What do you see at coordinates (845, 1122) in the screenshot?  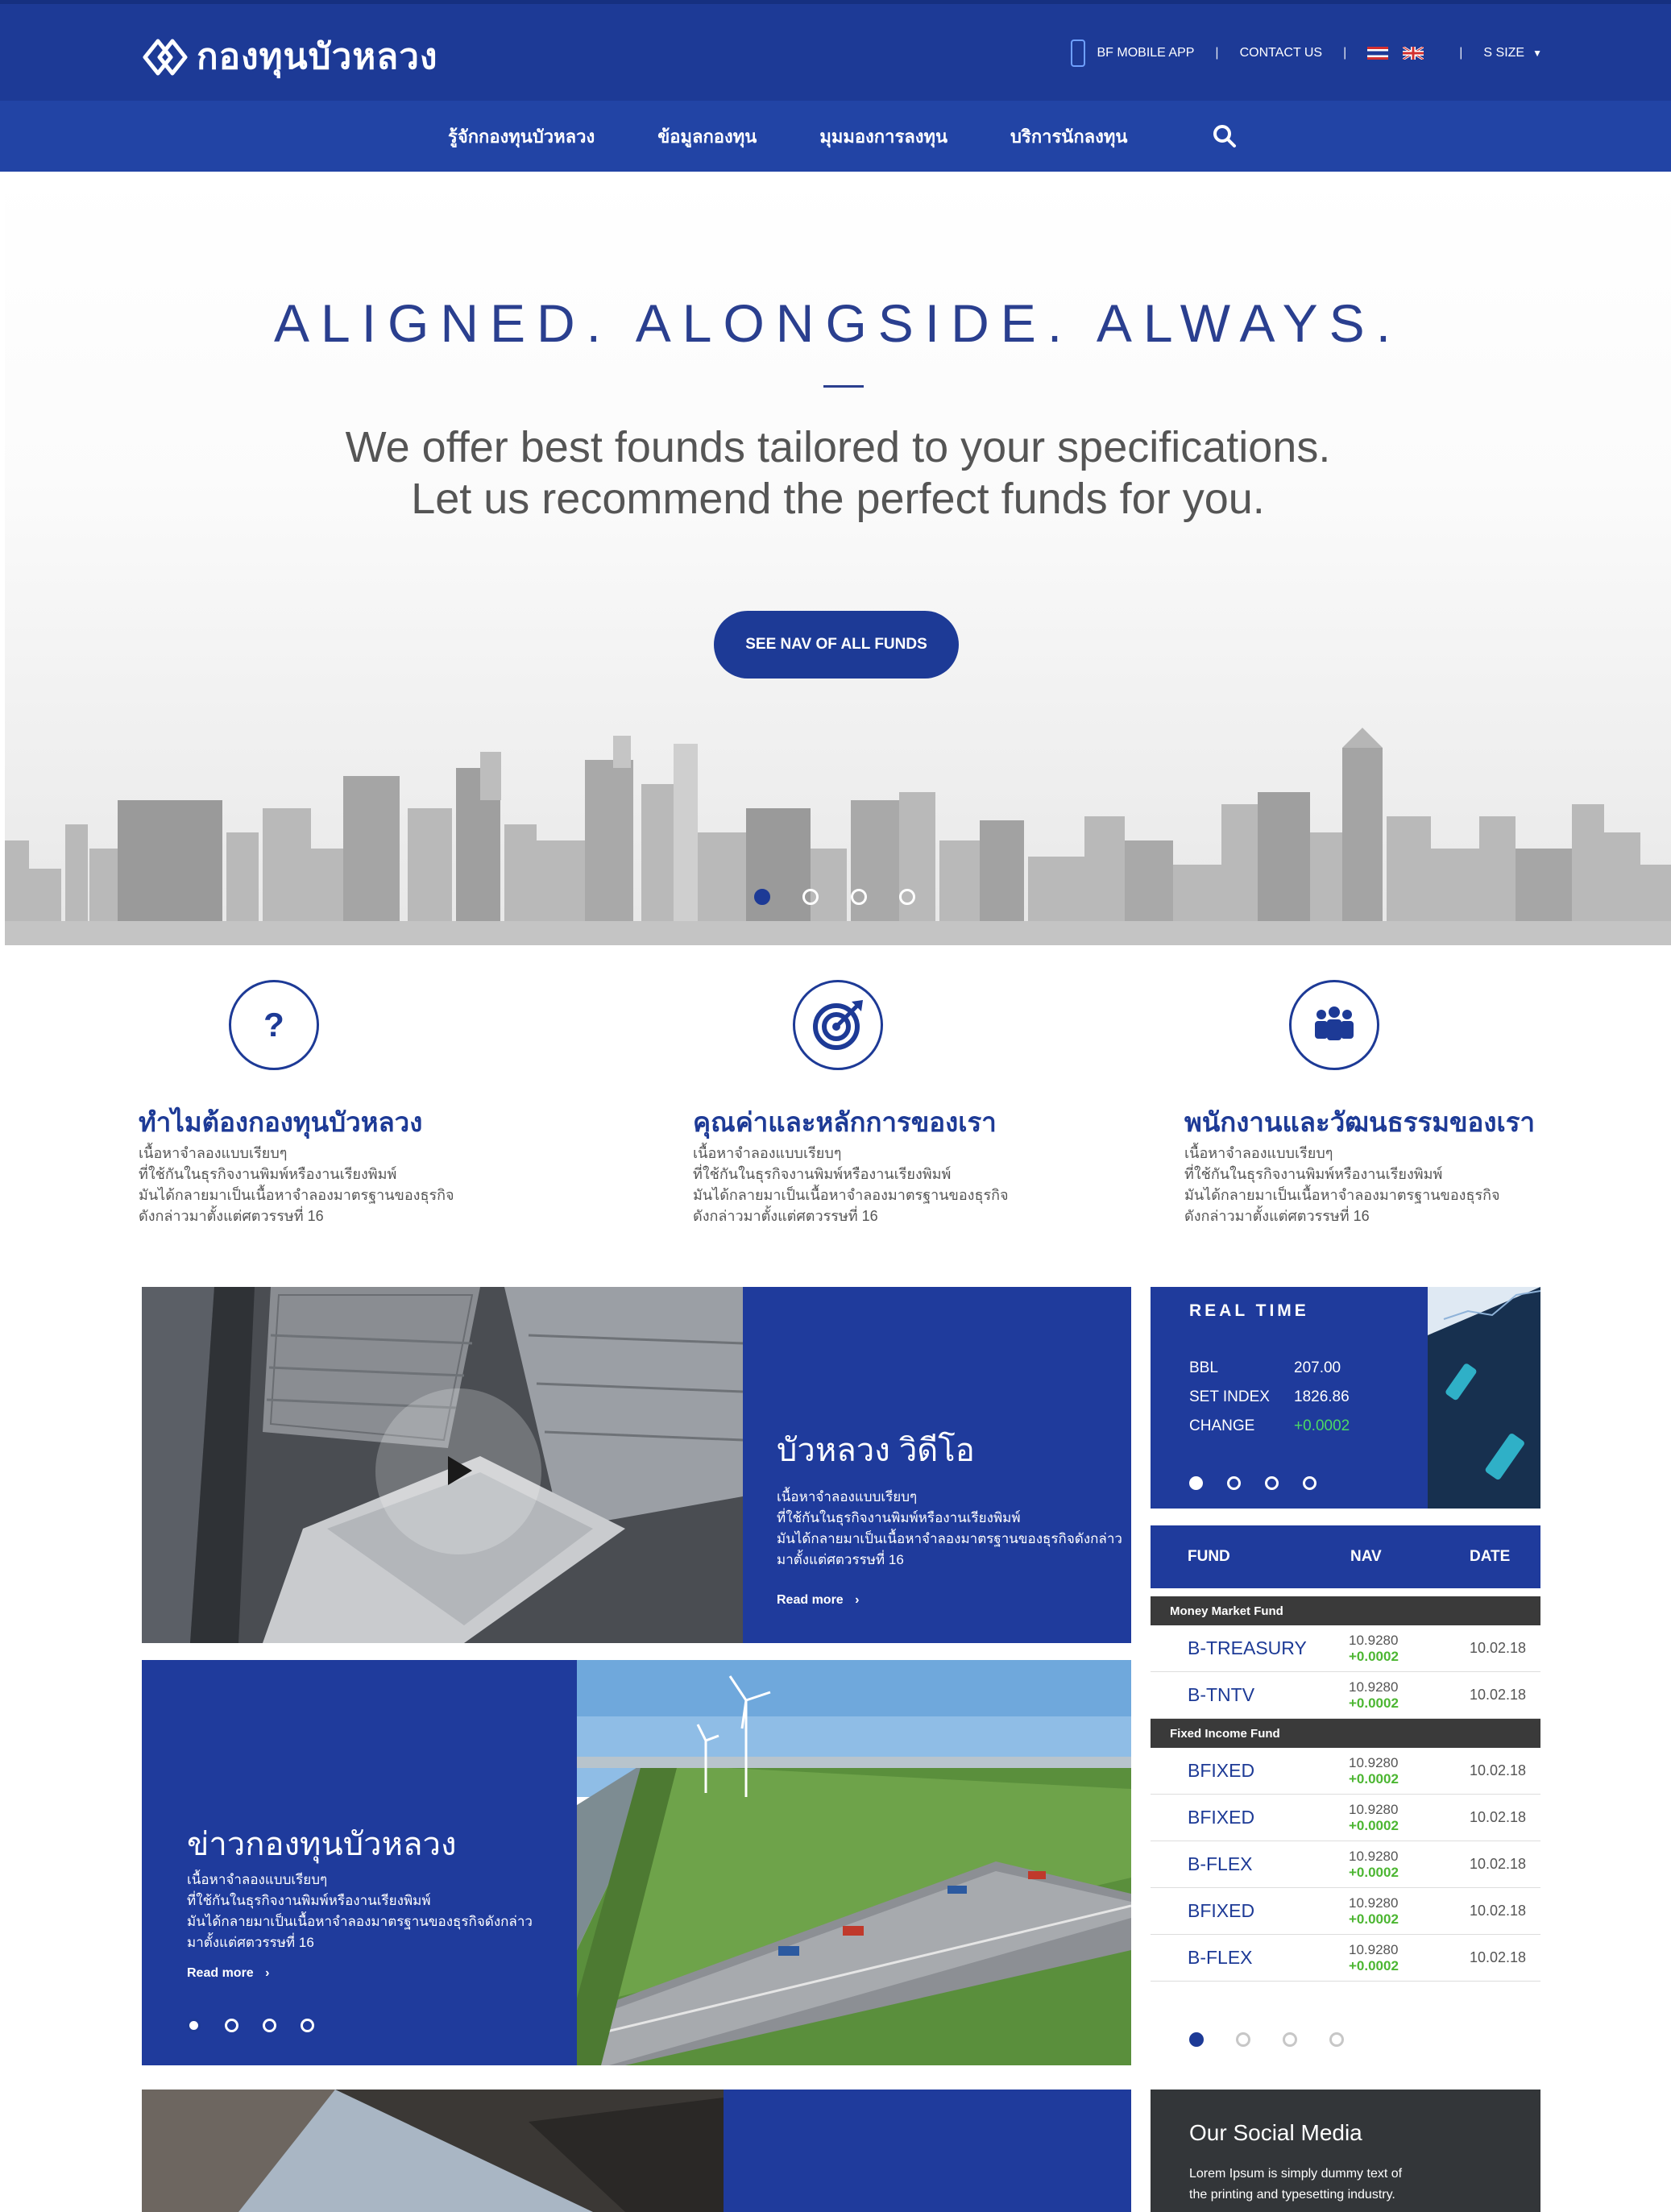 I see `feature-title: คุณค่าและหลักการของเรา` at bounding box center [845, 1122].